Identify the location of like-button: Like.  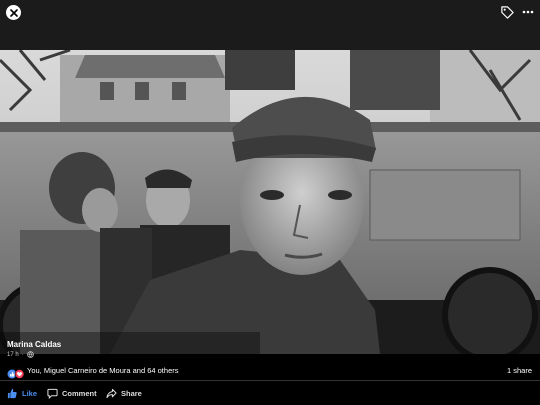
(22, 393).